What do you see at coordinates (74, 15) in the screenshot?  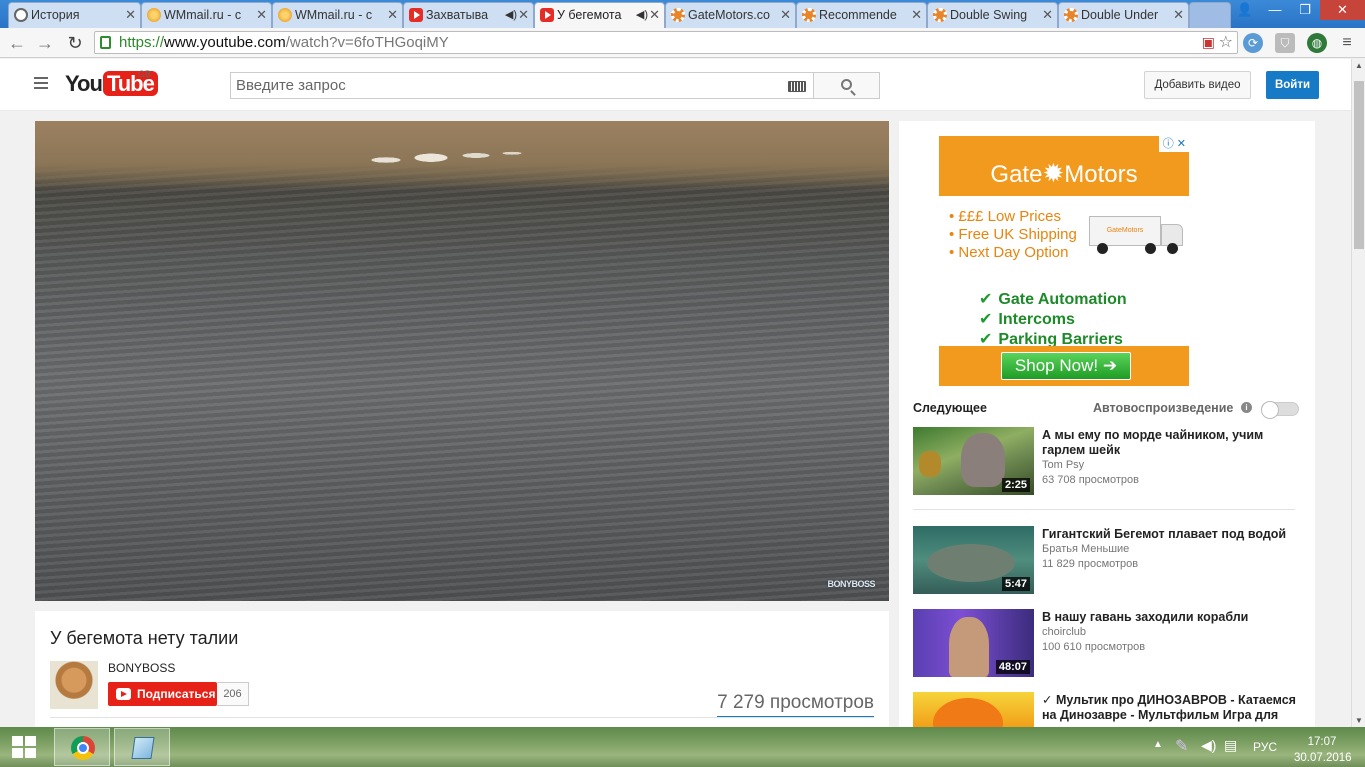 I see `tab-history: История ✕` at bounding box center [74, 15].